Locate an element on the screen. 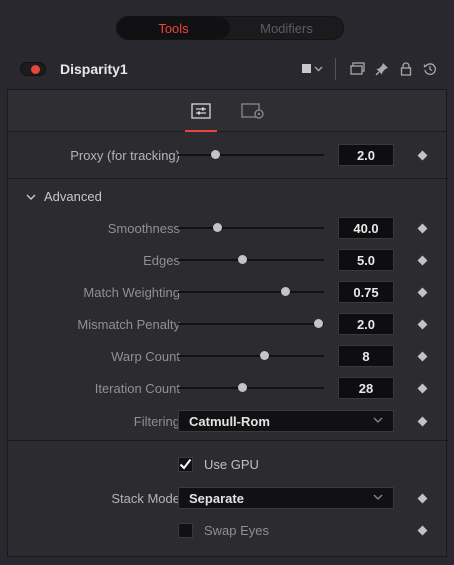 This screenshot has height=565, width=454. lock-icon is located at coordinates (406, 69).